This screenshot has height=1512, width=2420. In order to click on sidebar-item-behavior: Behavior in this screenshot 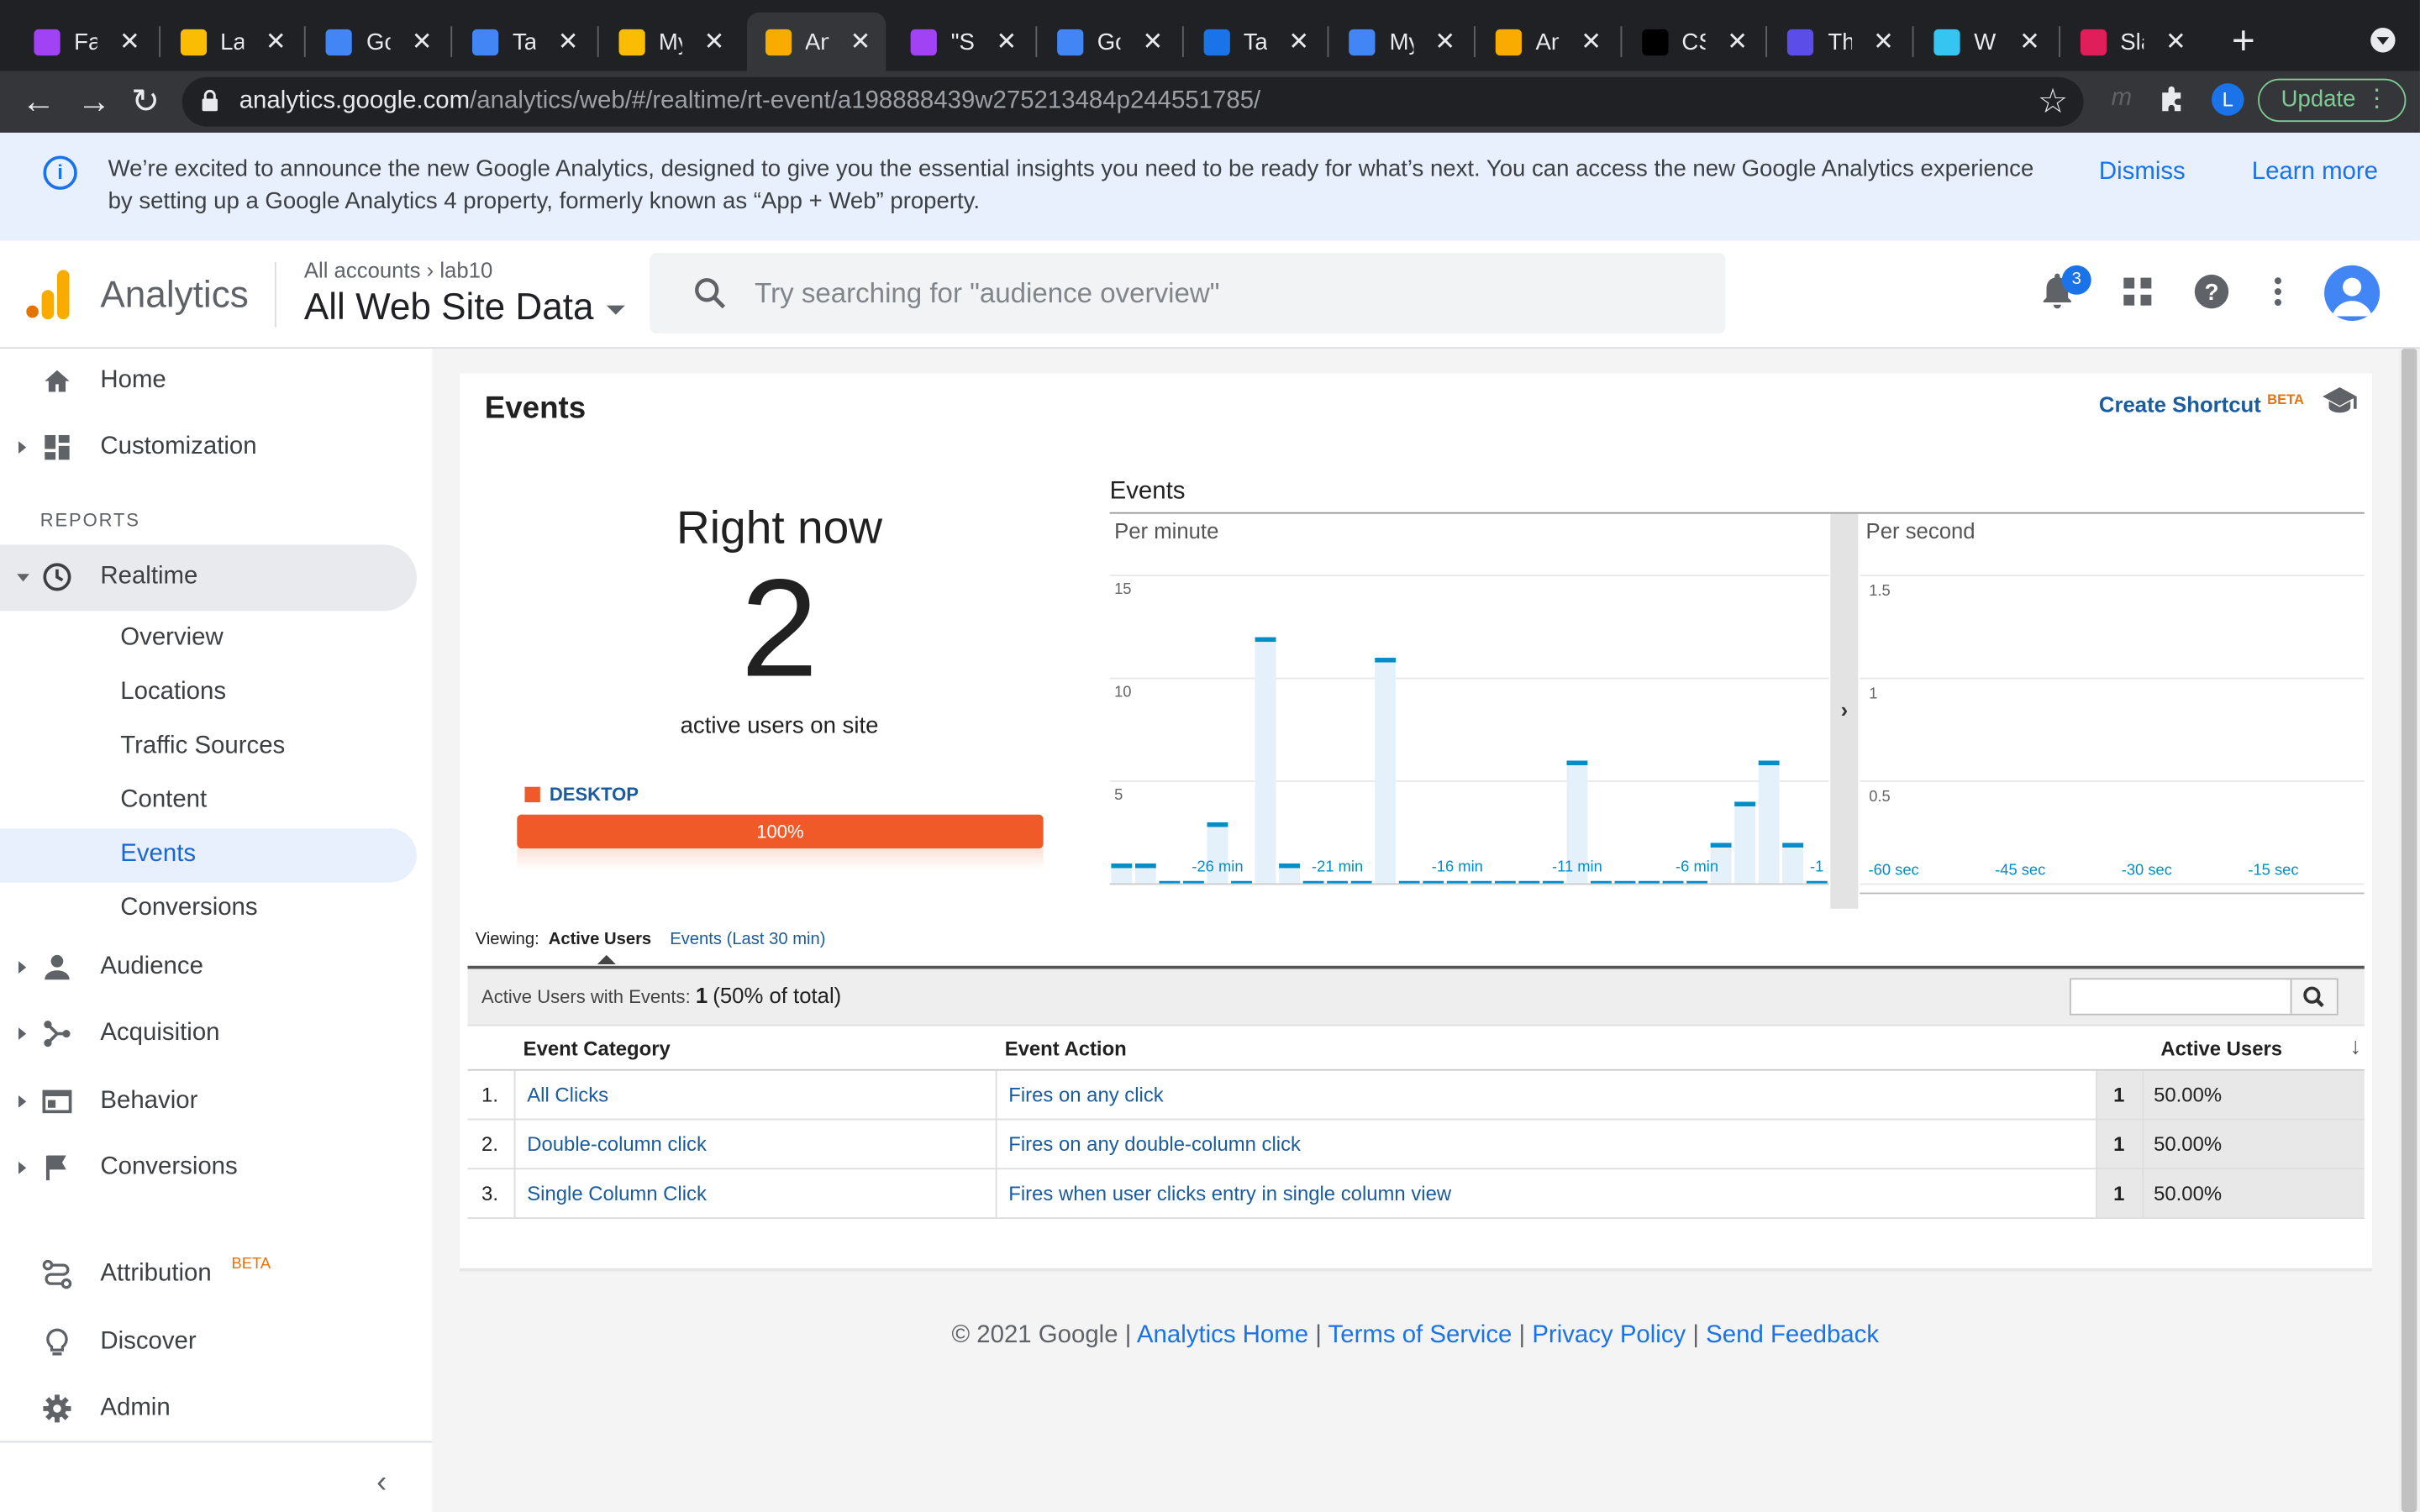, I will do `click(208, 1102)`.